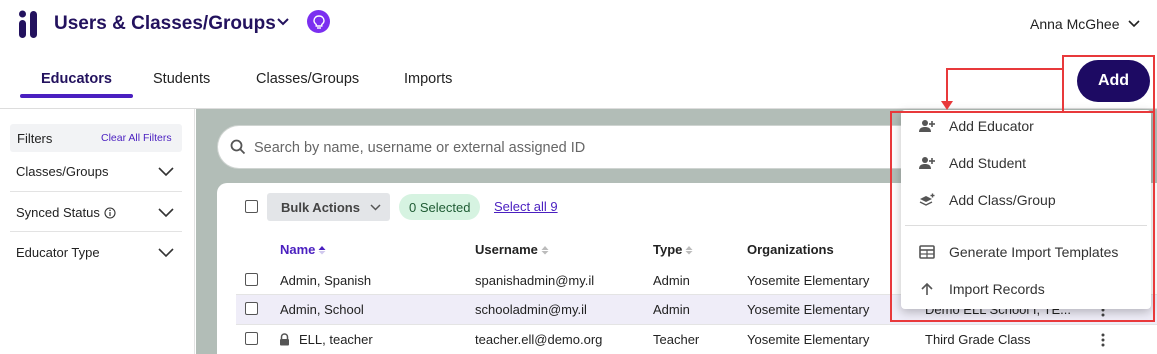 The width and height of the screenshot is (1157, 354). What do you see at coordinates (181, 79) in the screenshot?
I see `tab-students: Students` at bounding box center [181, 79].